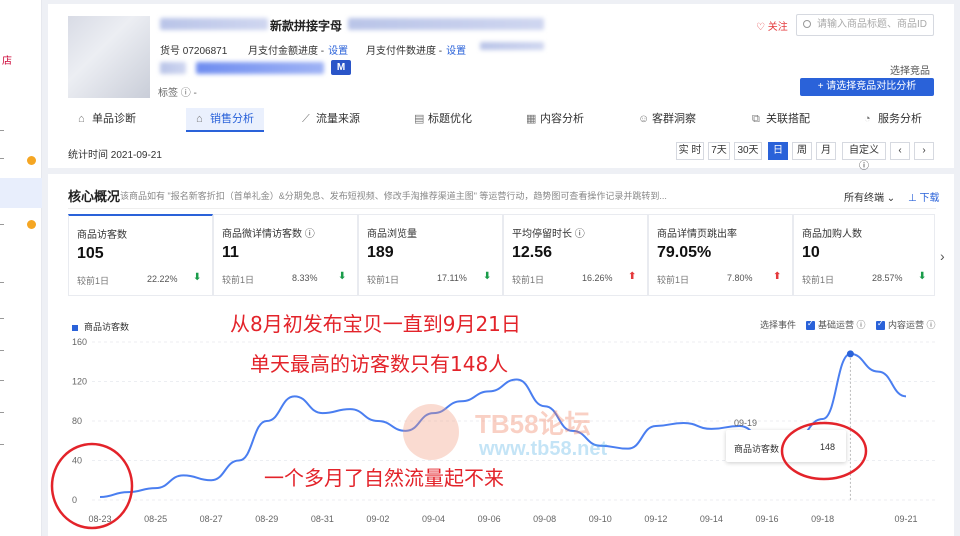  I want to click on time-day-button: 日, so click(778, 151).